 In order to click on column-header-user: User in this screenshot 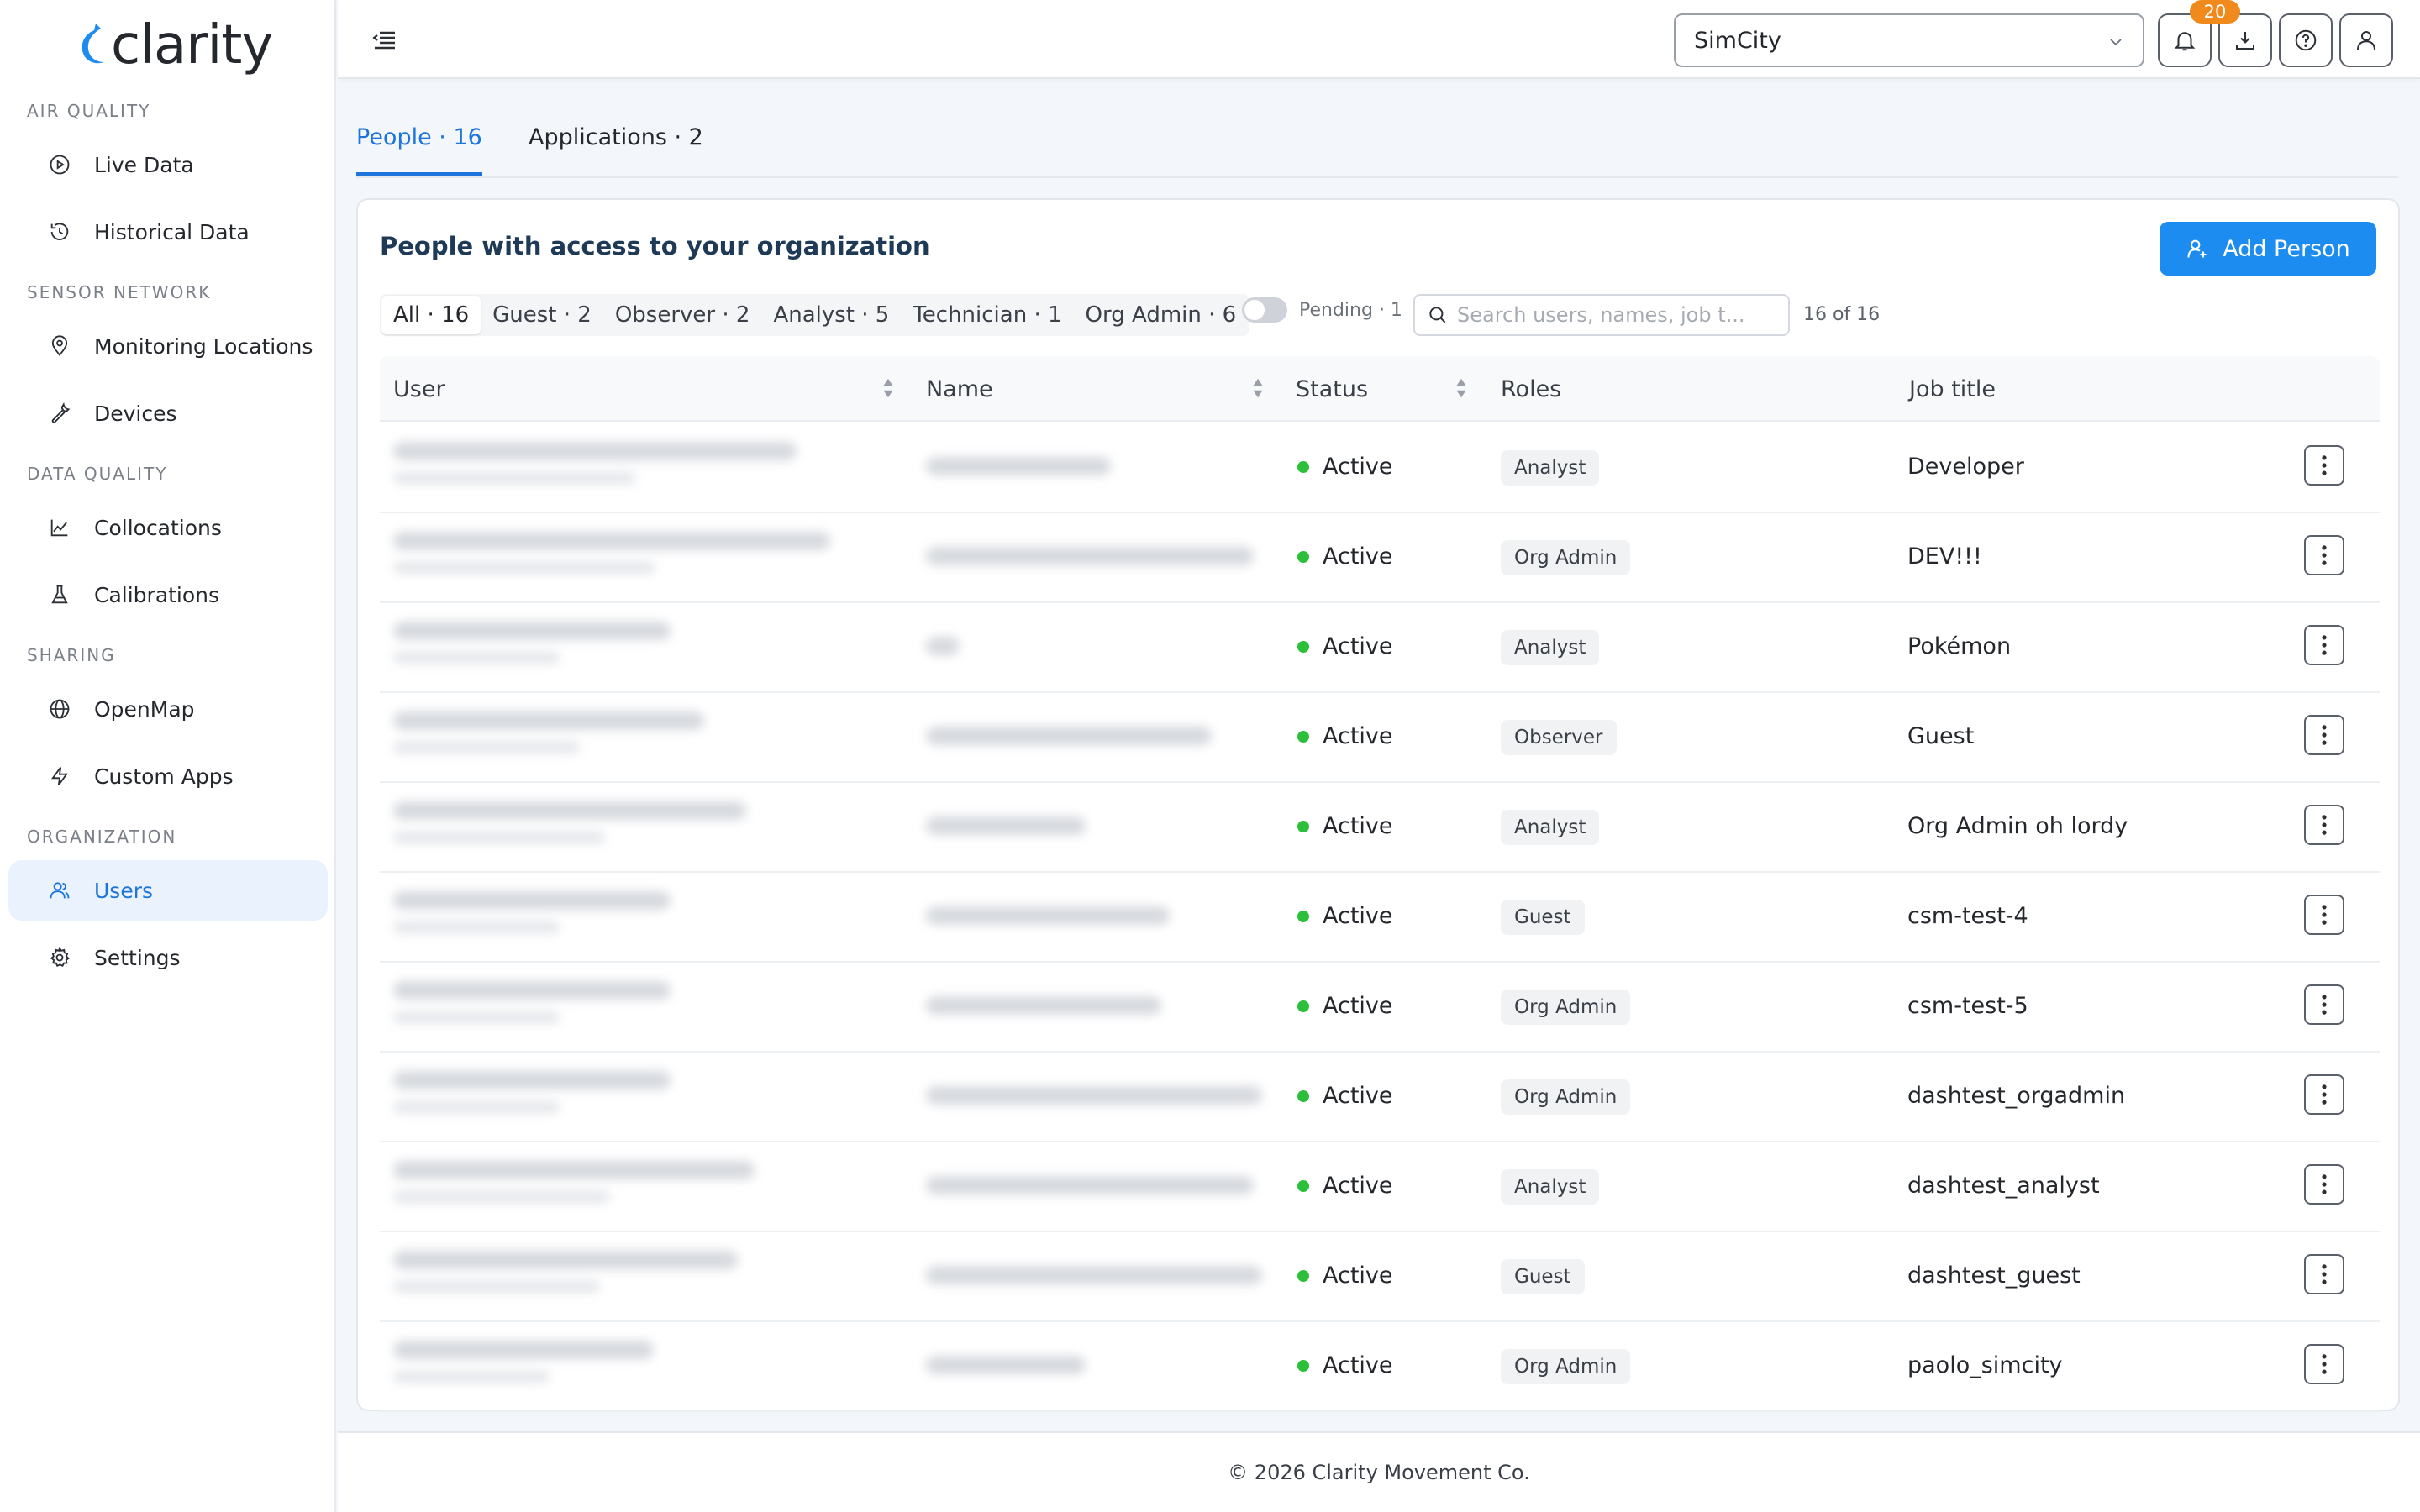, I will do `click(419, 389)`.